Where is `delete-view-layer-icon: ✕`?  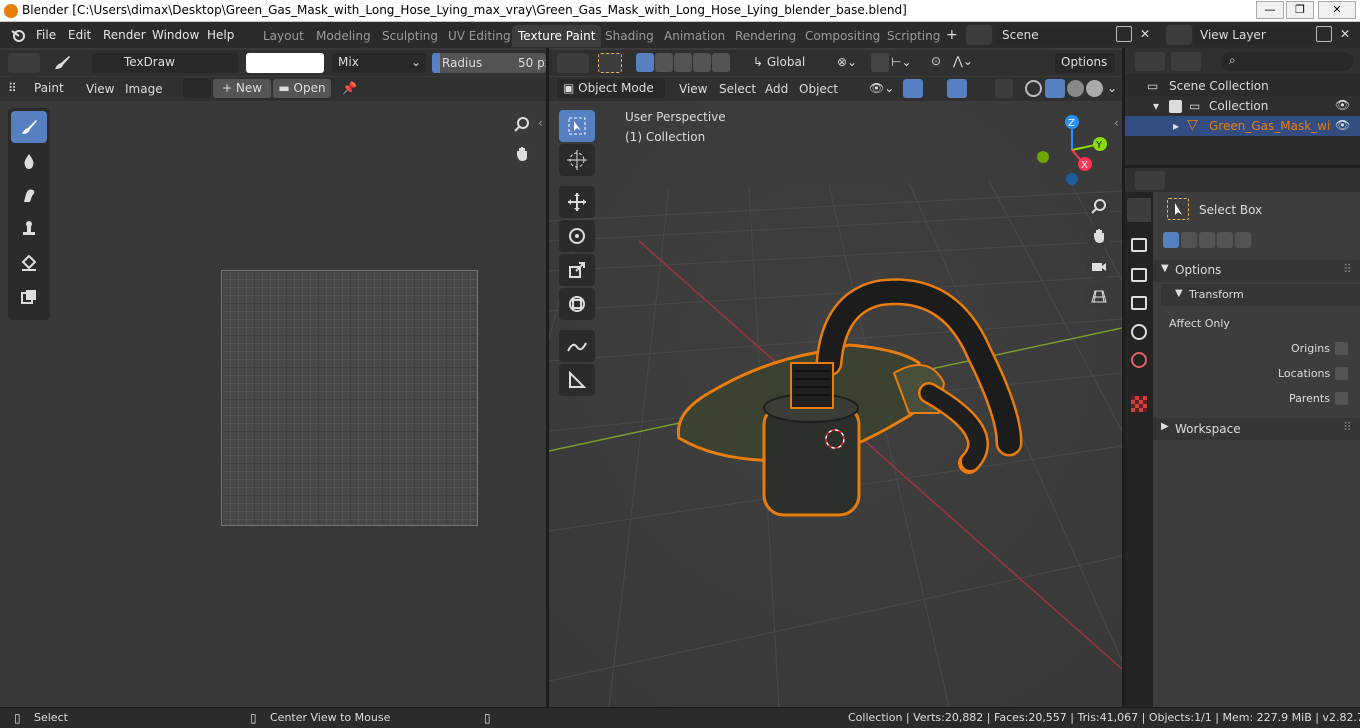
delete-view-layer-icon: ✕ is located at coordinates (1345, 34).